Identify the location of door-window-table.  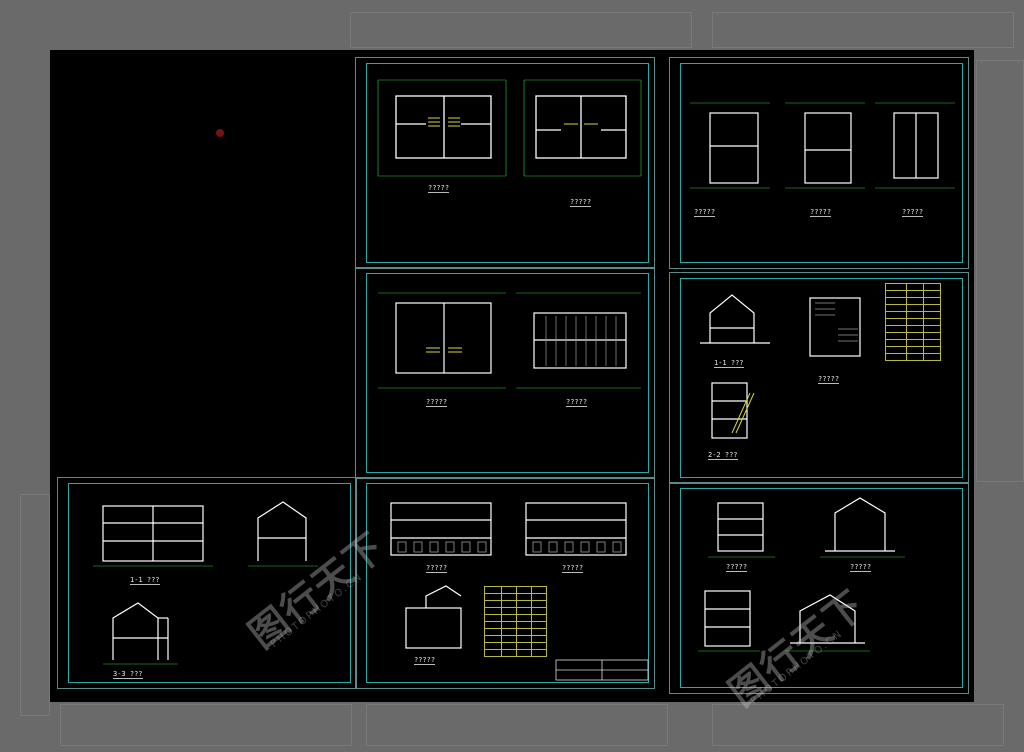
(515, 621).